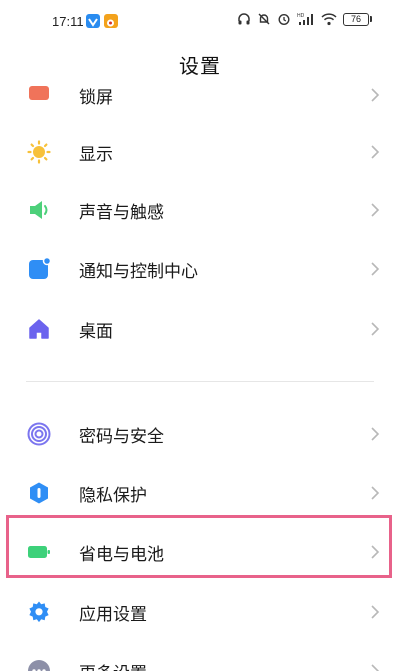  What do you see at coordinates (200, 381) in the screenshot?
I see `group-divider` at bounding box center [200, 381].